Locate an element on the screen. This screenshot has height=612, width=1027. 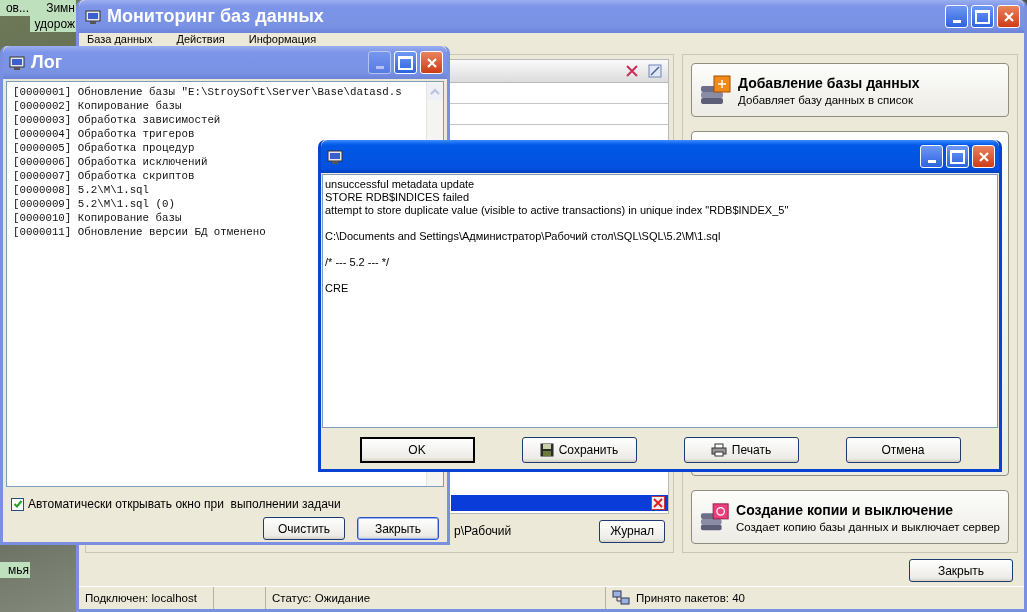
status-text: Статус: Ожидание is located at coordinates (436, 598).